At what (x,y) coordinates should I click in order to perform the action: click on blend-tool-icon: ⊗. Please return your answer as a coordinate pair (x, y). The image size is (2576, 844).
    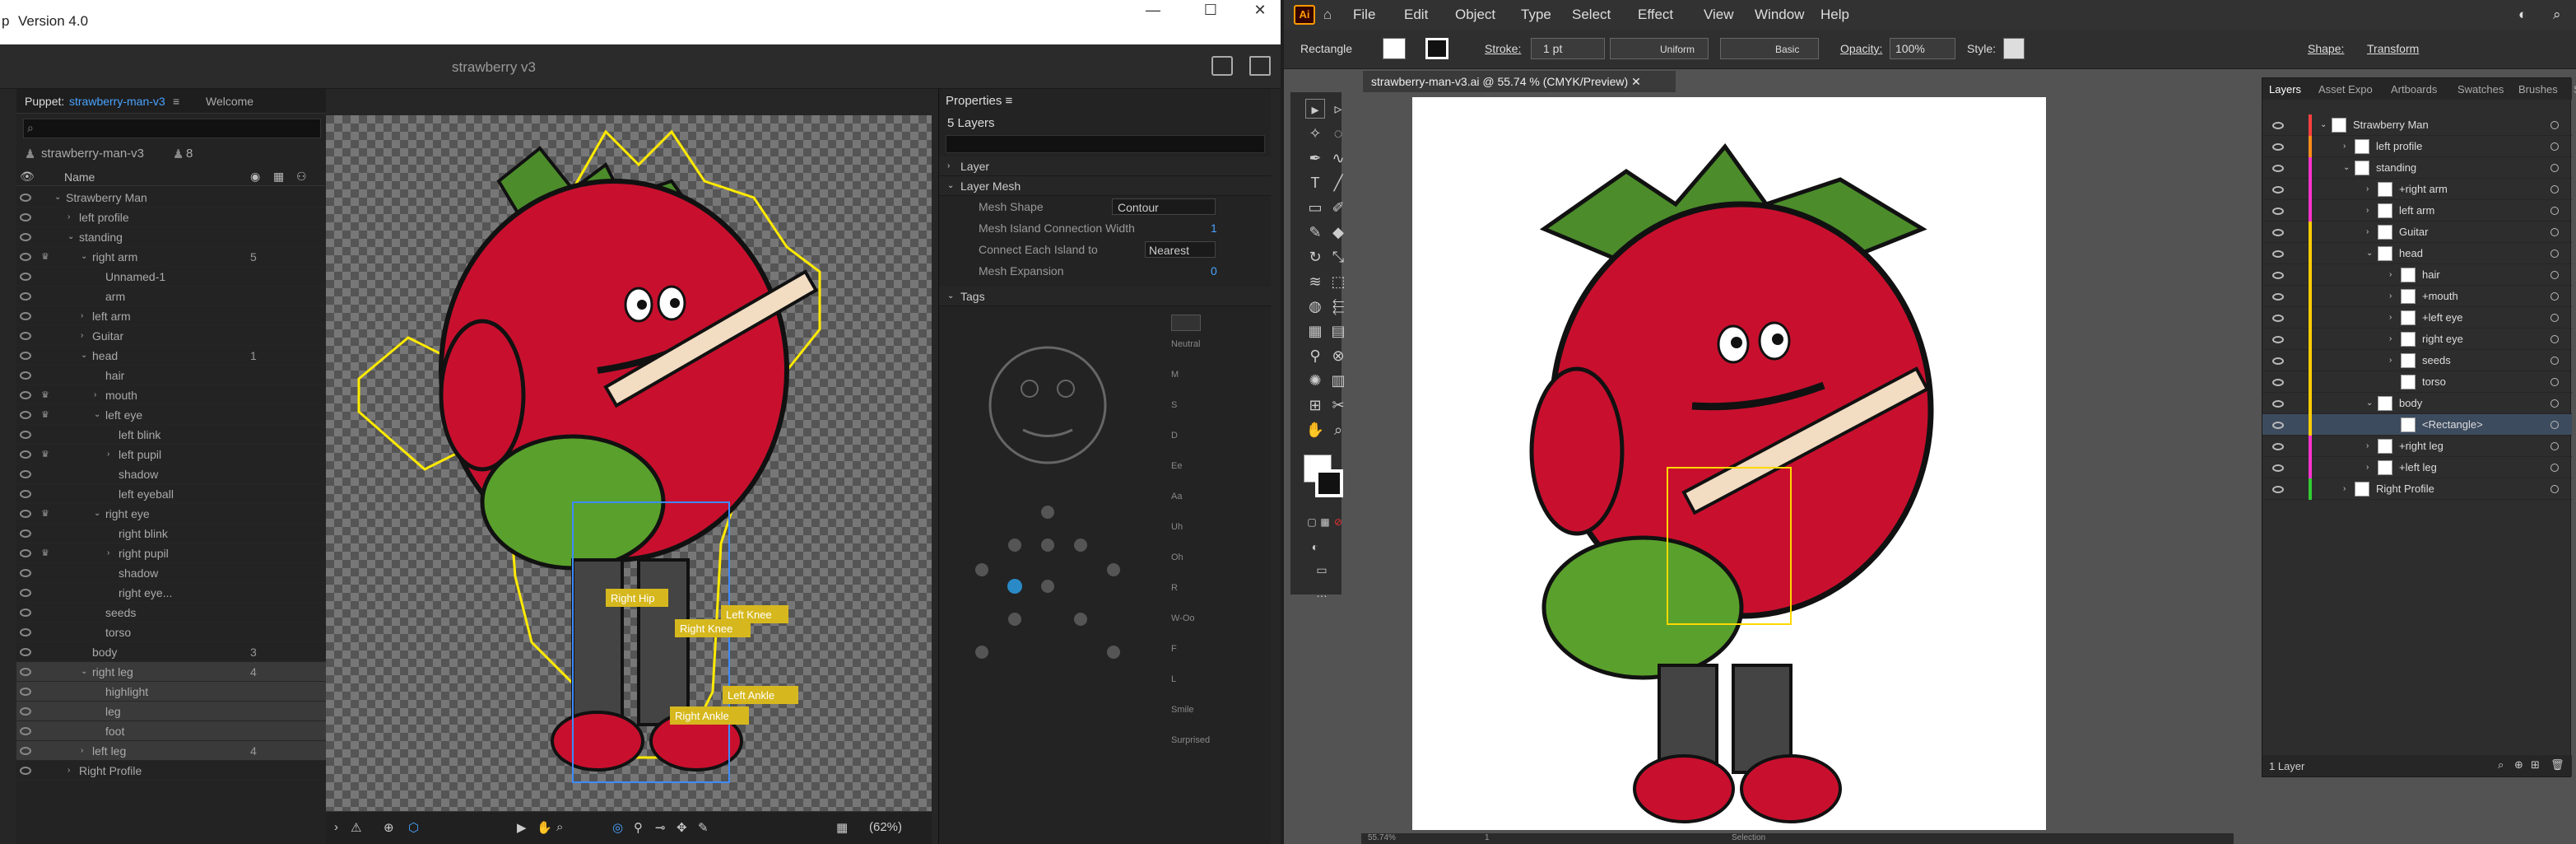
    Looking at the image, I should click on (1338, 356).